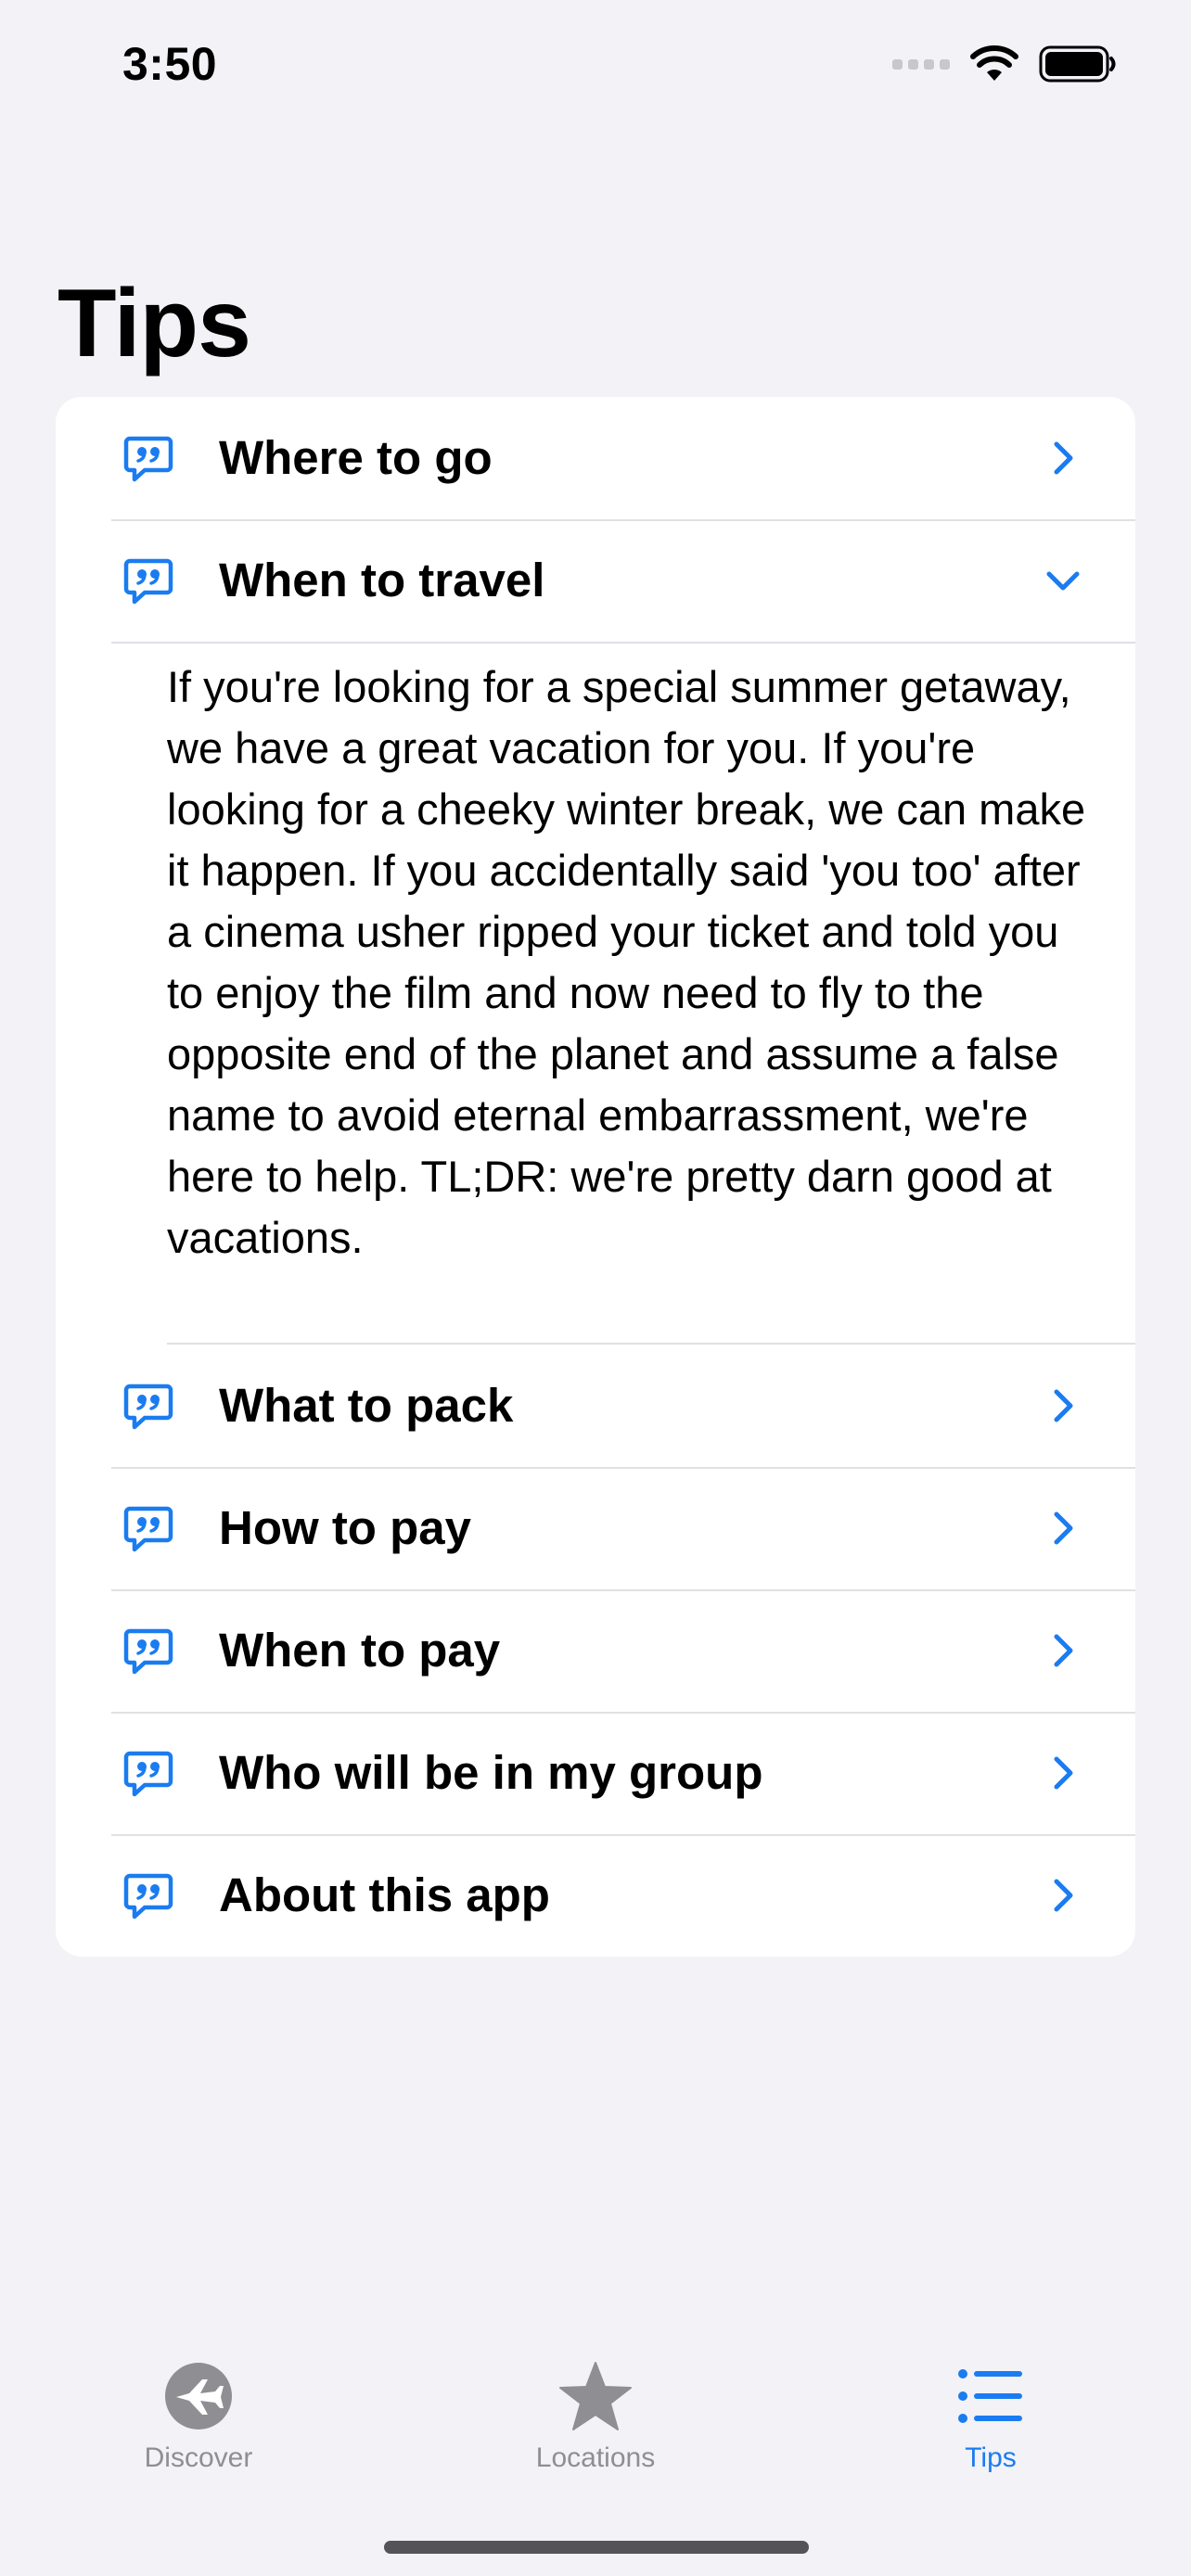 The image size is (1191, 2576). I want to click on tip-label: About this app, so click(385, 1894).